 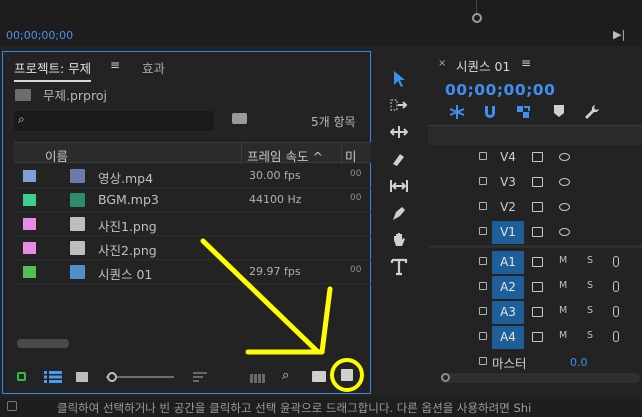 I want to click on find-icon: ⌕, so click(x=285, y=375).